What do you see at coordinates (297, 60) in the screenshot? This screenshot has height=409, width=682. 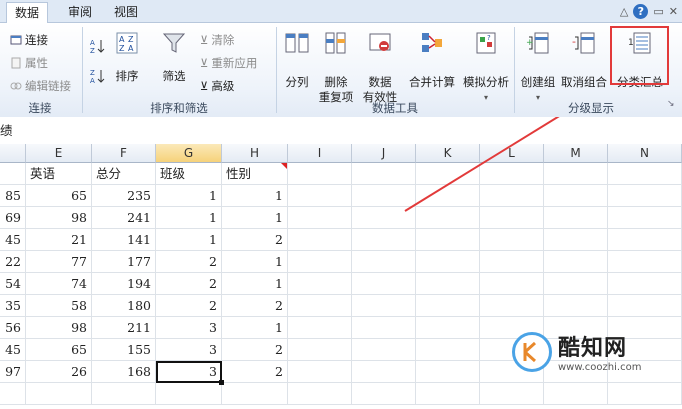 I see `text-to-columns-button: 分列` at bounding box center [297, 60].